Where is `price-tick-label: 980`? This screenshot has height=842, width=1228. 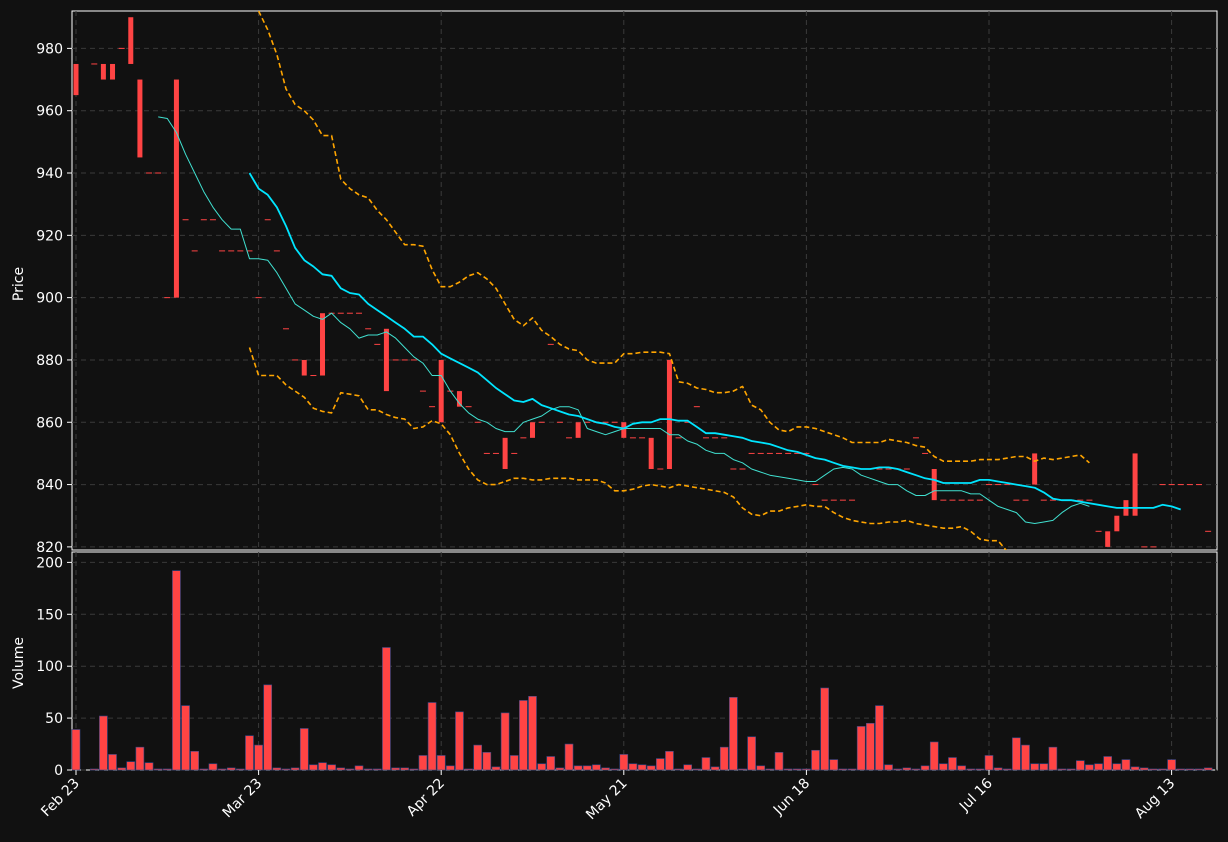
price-tick-label: 980 is located at coordinates (49, 49).